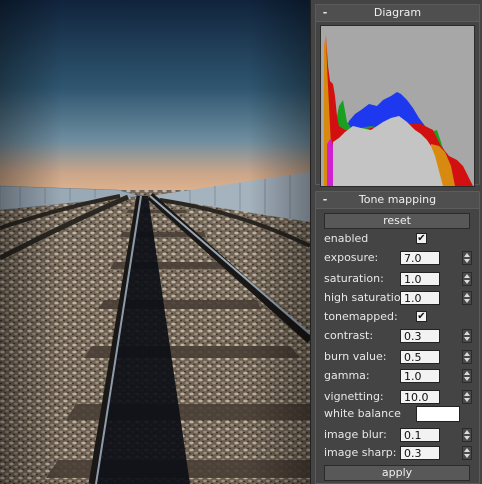  Describe the element at coordinates (467, 336) in the screenshot. I see `contrast-spinner` at that location.